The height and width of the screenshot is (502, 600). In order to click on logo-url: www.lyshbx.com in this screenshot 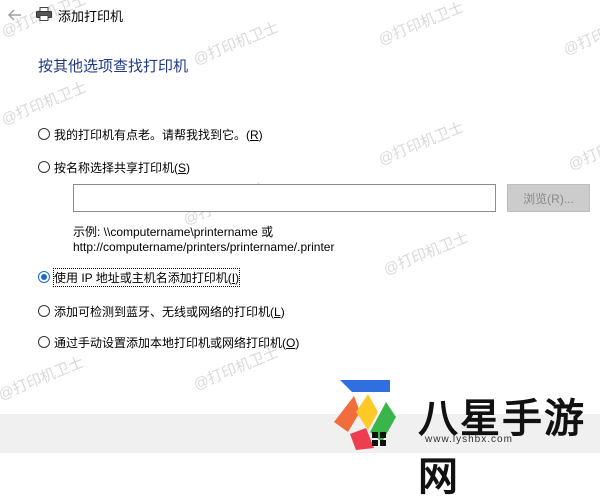, I will do `click(469, 439)`.